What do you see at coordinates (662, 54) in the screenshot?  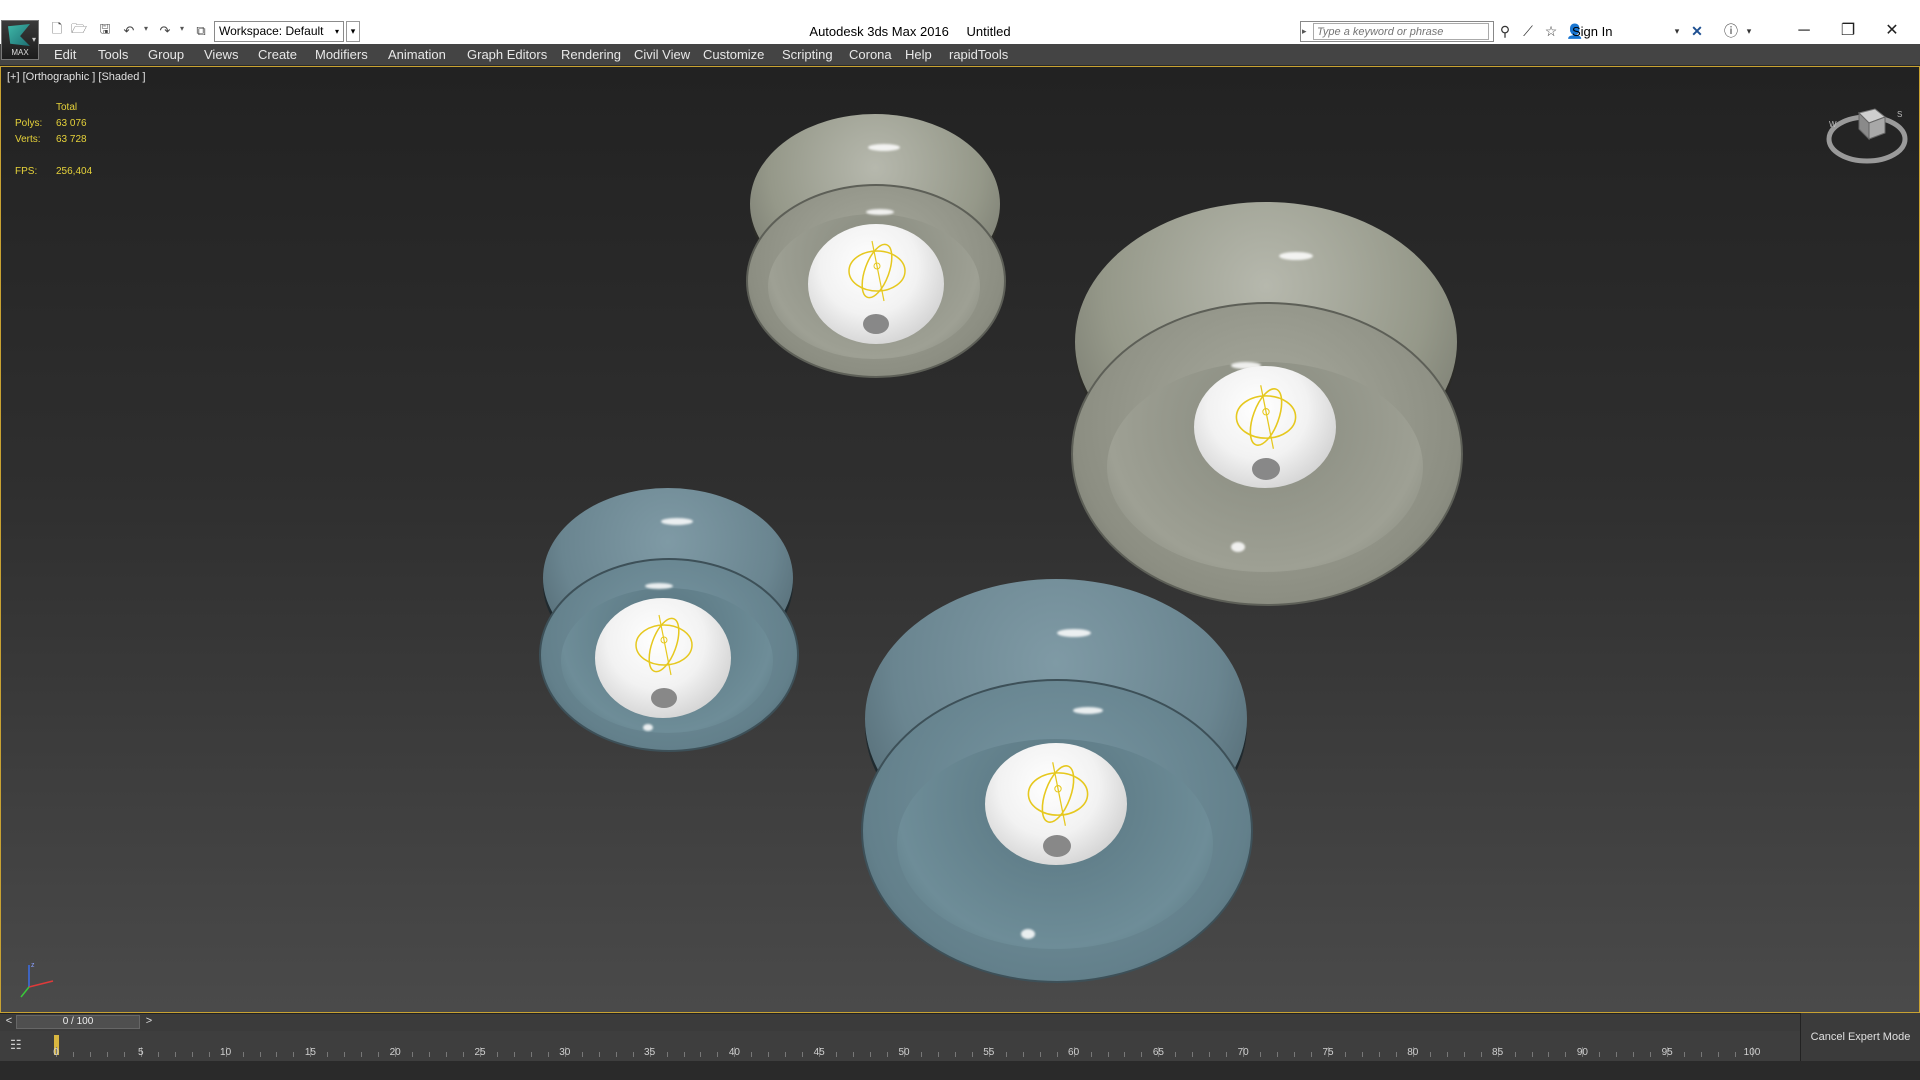 I see `menu-civil-view: Civil View` at bounding box center [662, 54].